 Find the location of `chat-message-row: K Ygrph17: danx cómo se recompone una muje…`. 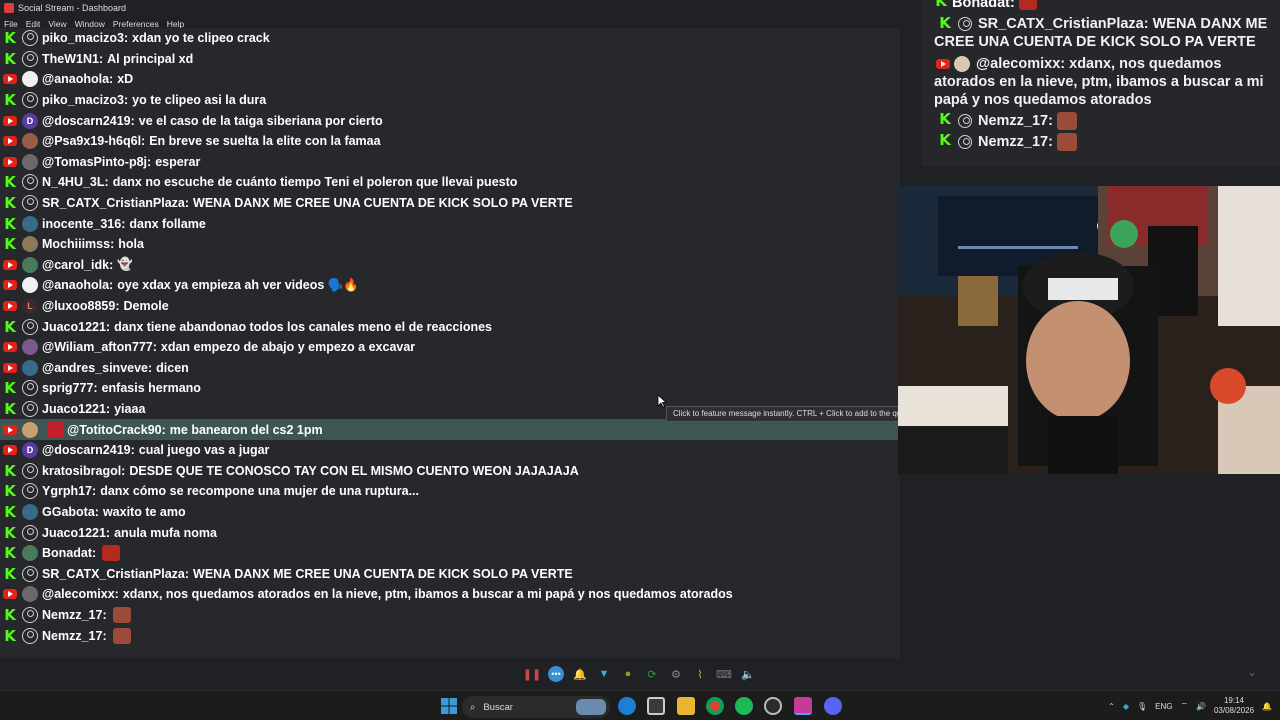

chat-message-row: K Ygrph17: danx cómo se recompone una muje… is located at coordinates (450, 491).